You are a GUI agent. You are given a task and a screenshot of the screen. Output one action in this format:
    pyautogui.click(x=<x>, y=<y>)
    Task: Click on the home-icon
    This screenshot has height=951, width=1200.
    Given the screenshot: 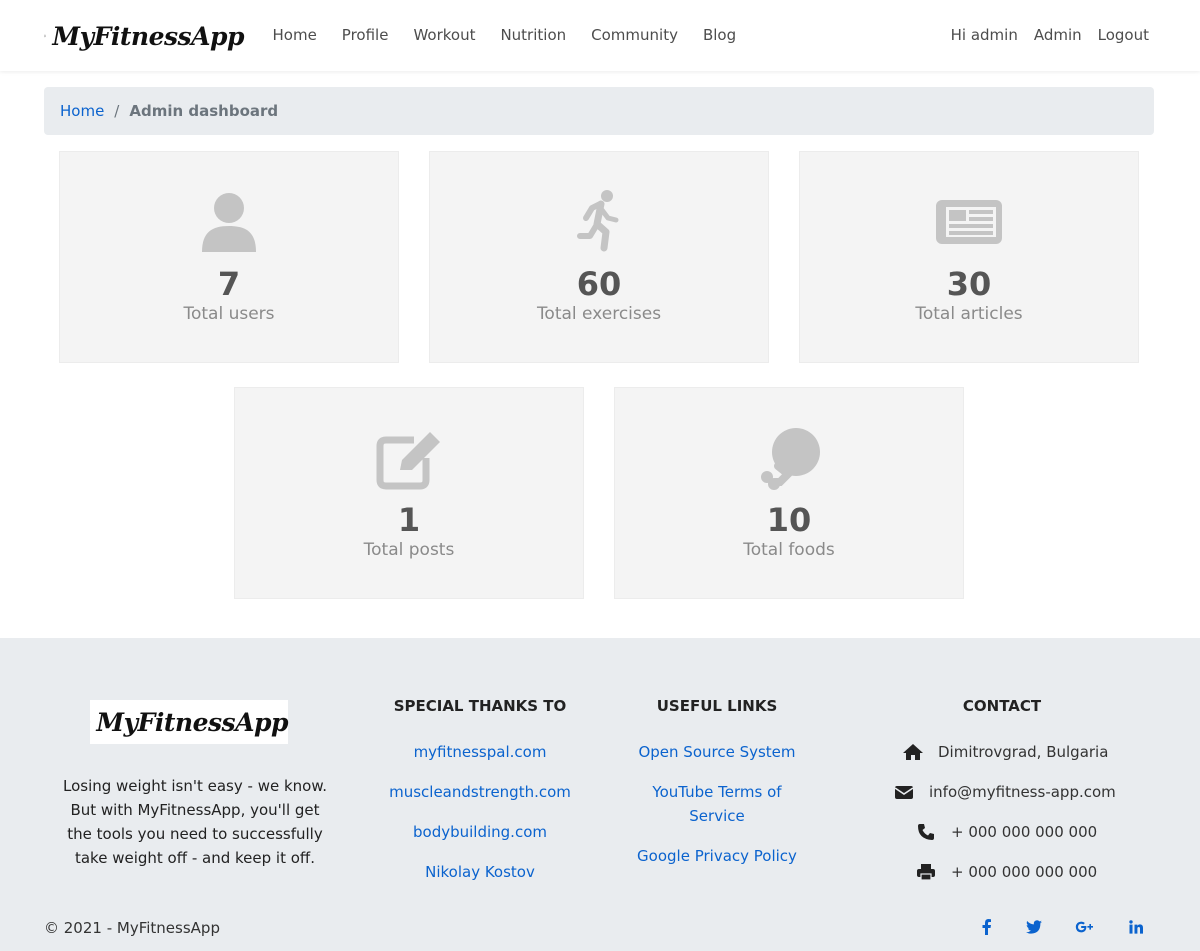 What is the action you would take?
    pyautogui.click(x=913, y=752)
    